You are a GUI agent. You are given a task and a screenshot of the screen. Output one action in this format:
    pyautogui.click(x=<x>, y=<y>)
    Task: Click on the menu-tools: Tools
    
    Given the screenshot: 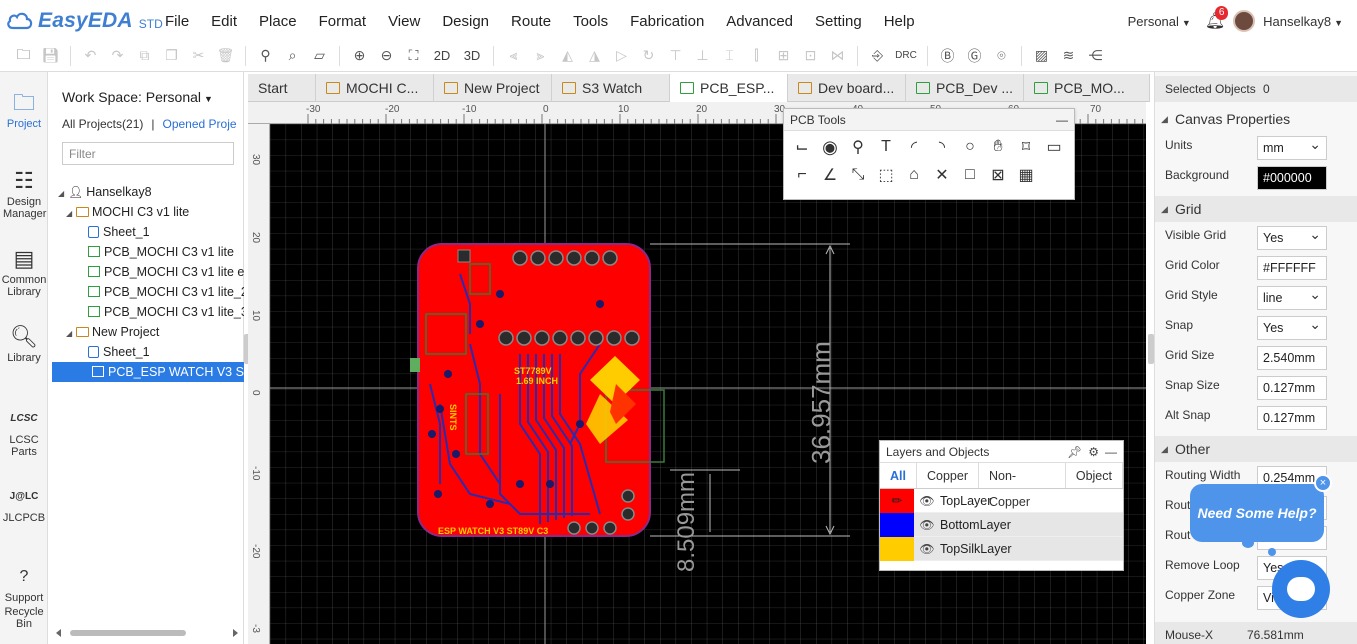 What is the action you would take?
    pyautogui.click(x=590, y=22)
    